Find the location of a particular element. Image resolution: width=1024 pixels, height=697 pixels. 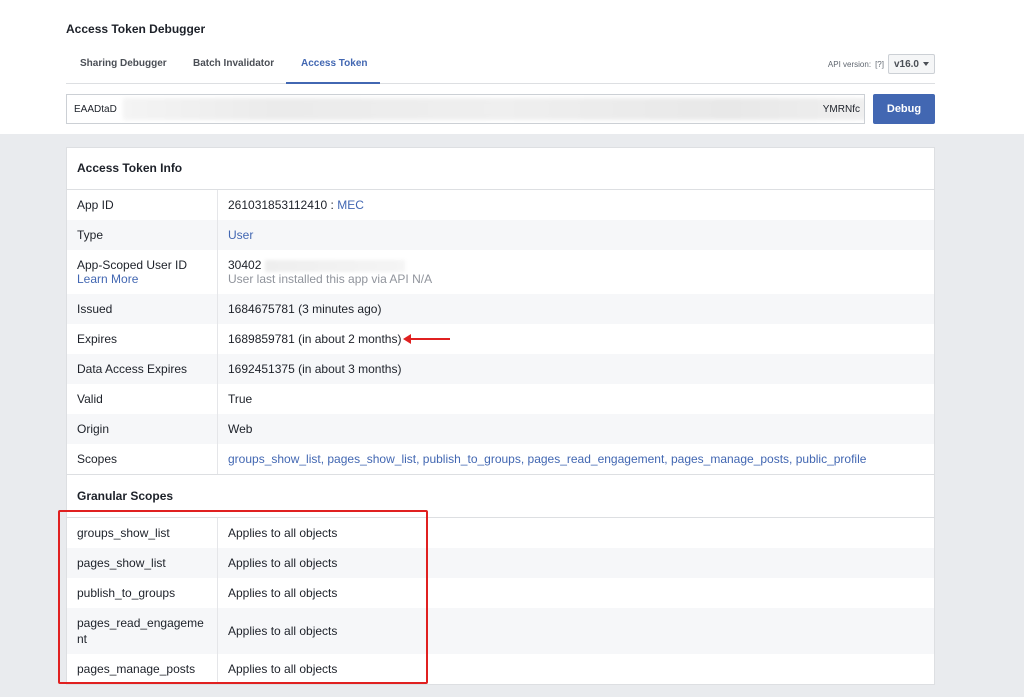

app-name-link: MEC is located at coordinates (350, 205).